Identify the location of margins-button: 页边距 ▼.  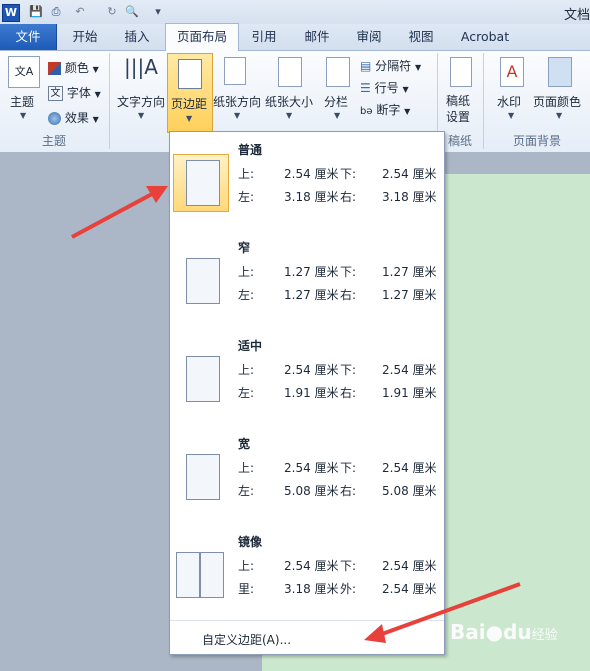
(190, 93).